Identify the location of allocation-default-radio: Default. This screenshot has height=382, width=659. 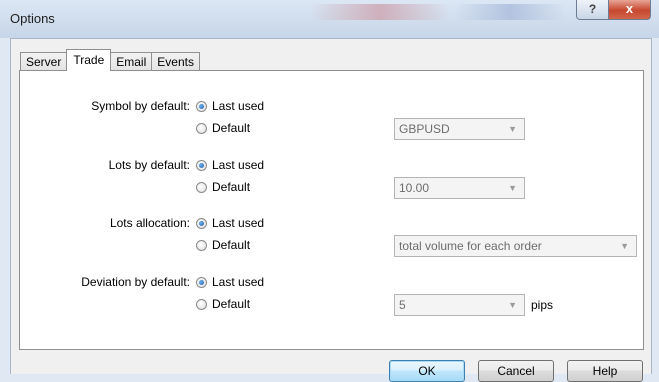
(223, 245).